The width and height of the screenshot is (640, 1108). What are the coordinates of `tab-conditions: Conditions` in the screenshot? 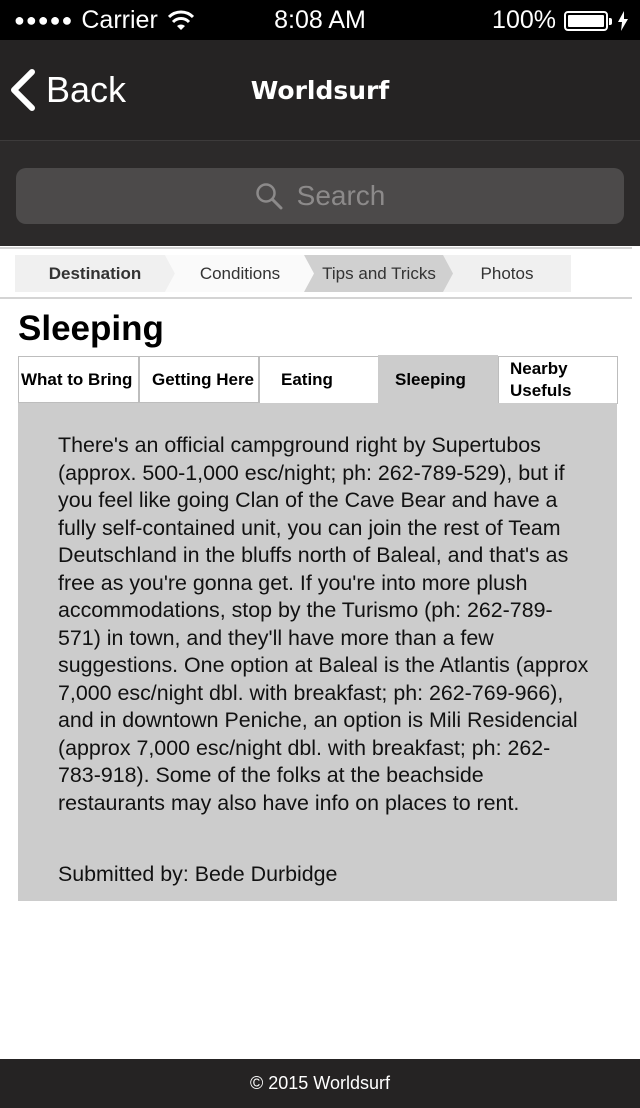 It's located at (240, 273).